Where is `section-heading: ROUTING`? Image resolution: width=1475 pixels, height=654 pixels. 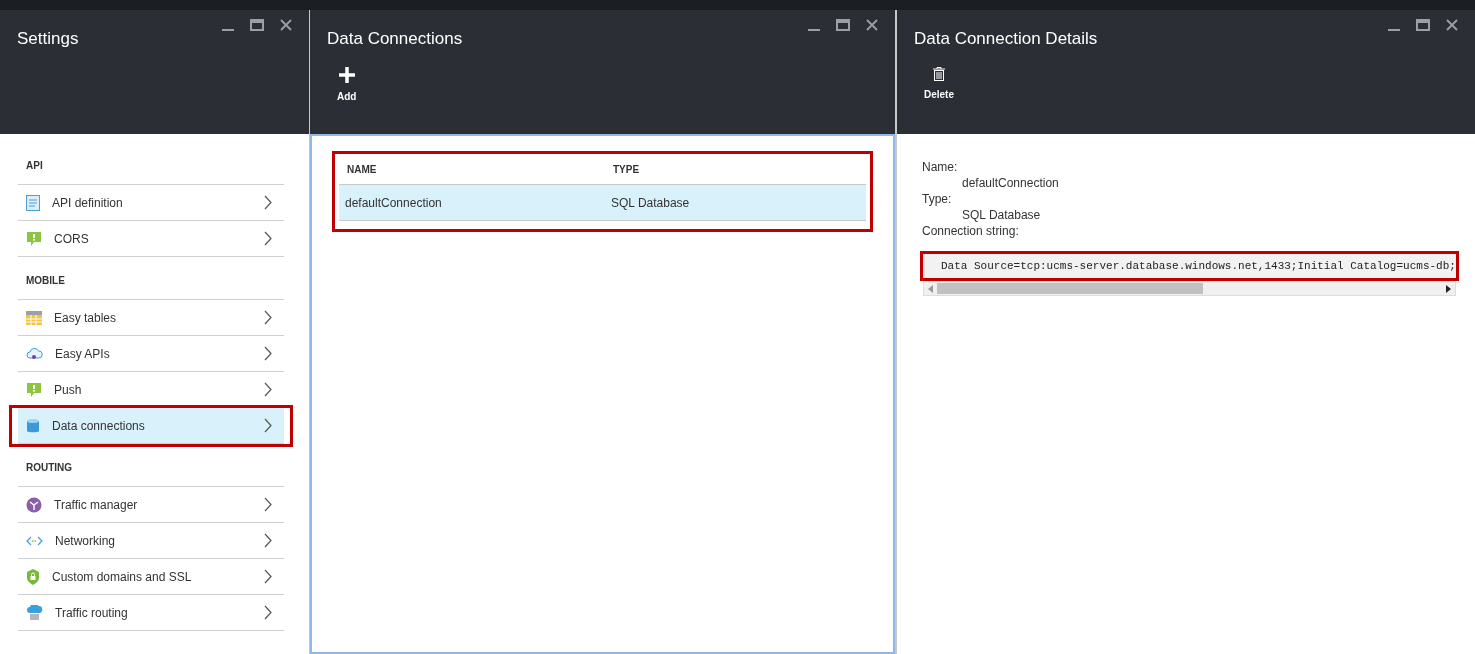 section-heading: ROUTING is located at coordinates (49, 468).